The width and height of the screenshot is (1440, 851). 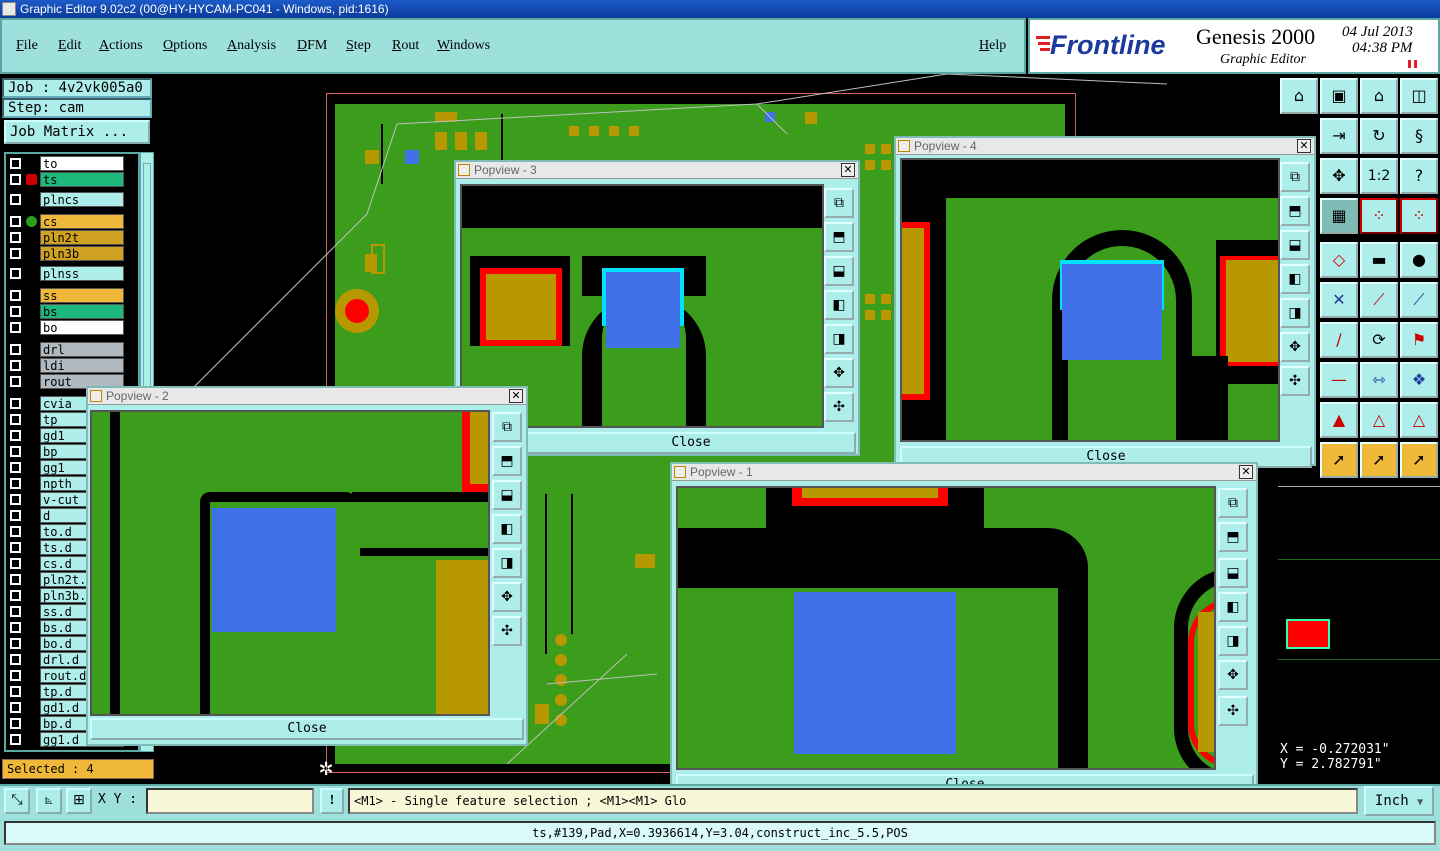 What do you see at coordinates (1379, 96) in the screenshot?
I see `tool-house-icon: ⌂` at bounding box center [1379, 96].